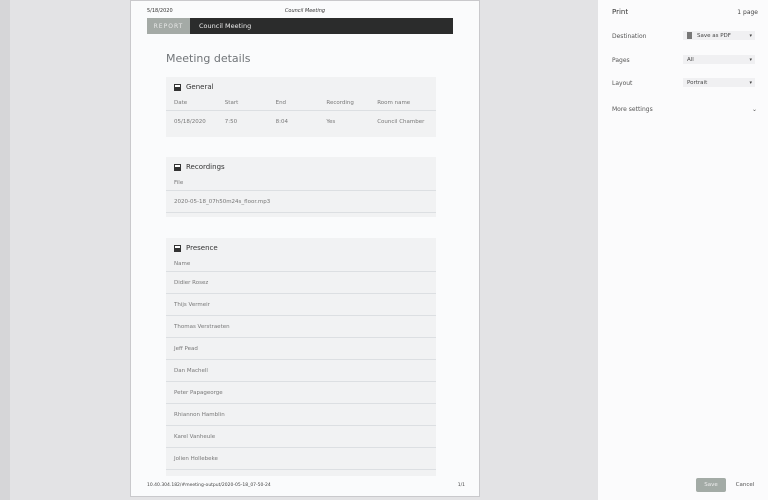  Describe the element at coordinates (711, 485) in the screenshot. I see `save-button: Save` at that location.